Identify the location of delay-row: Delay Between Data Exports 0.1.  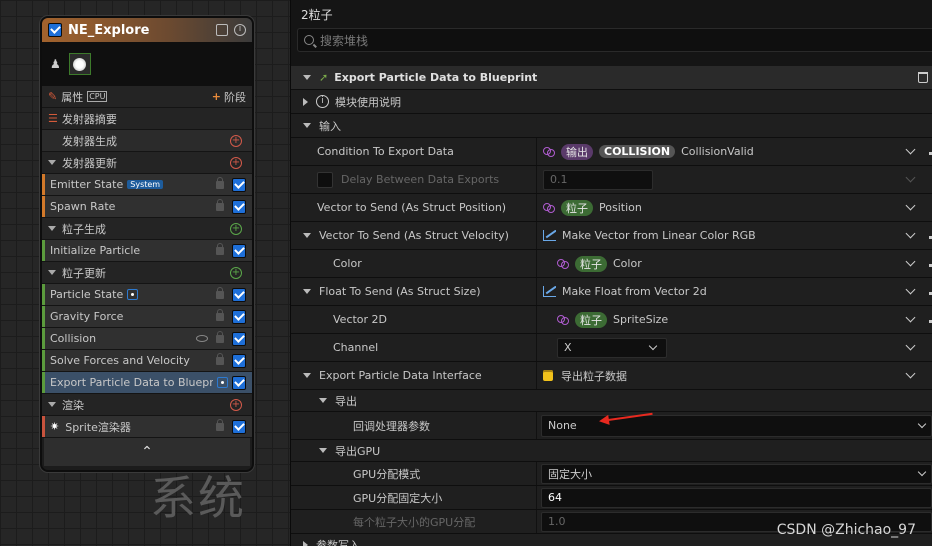
(611, 180).